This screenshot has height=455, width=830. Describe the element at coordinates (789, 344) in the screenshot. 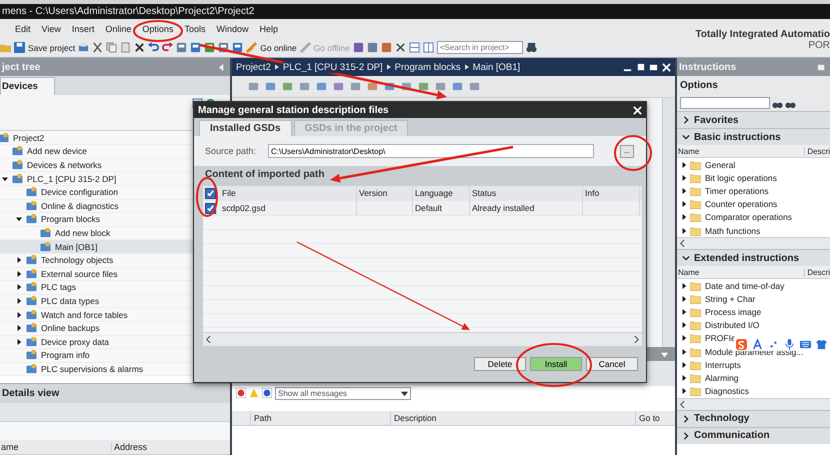

I see `microphone-icon` at that location.